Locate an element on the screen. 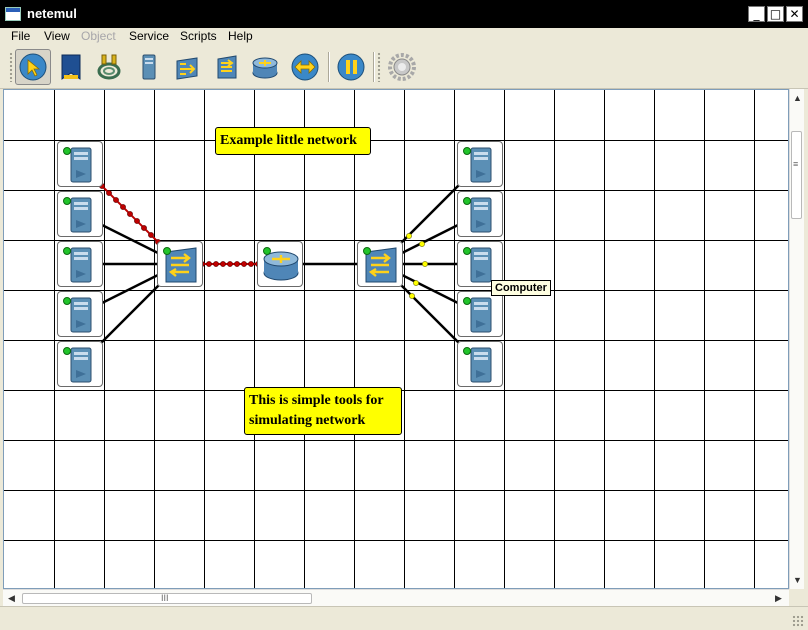 The image size is (808, 630). horizontal-scroll-thumb: III is located at coordinates (167, 598).